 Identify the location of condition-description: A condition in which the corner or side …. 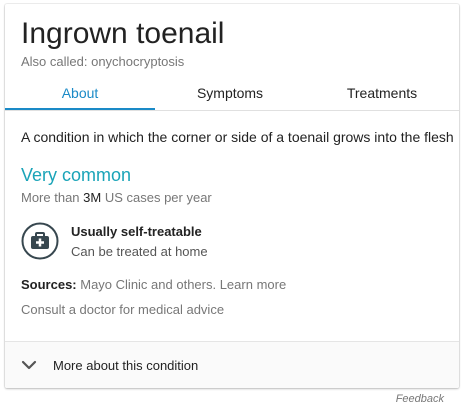
(237, 137).